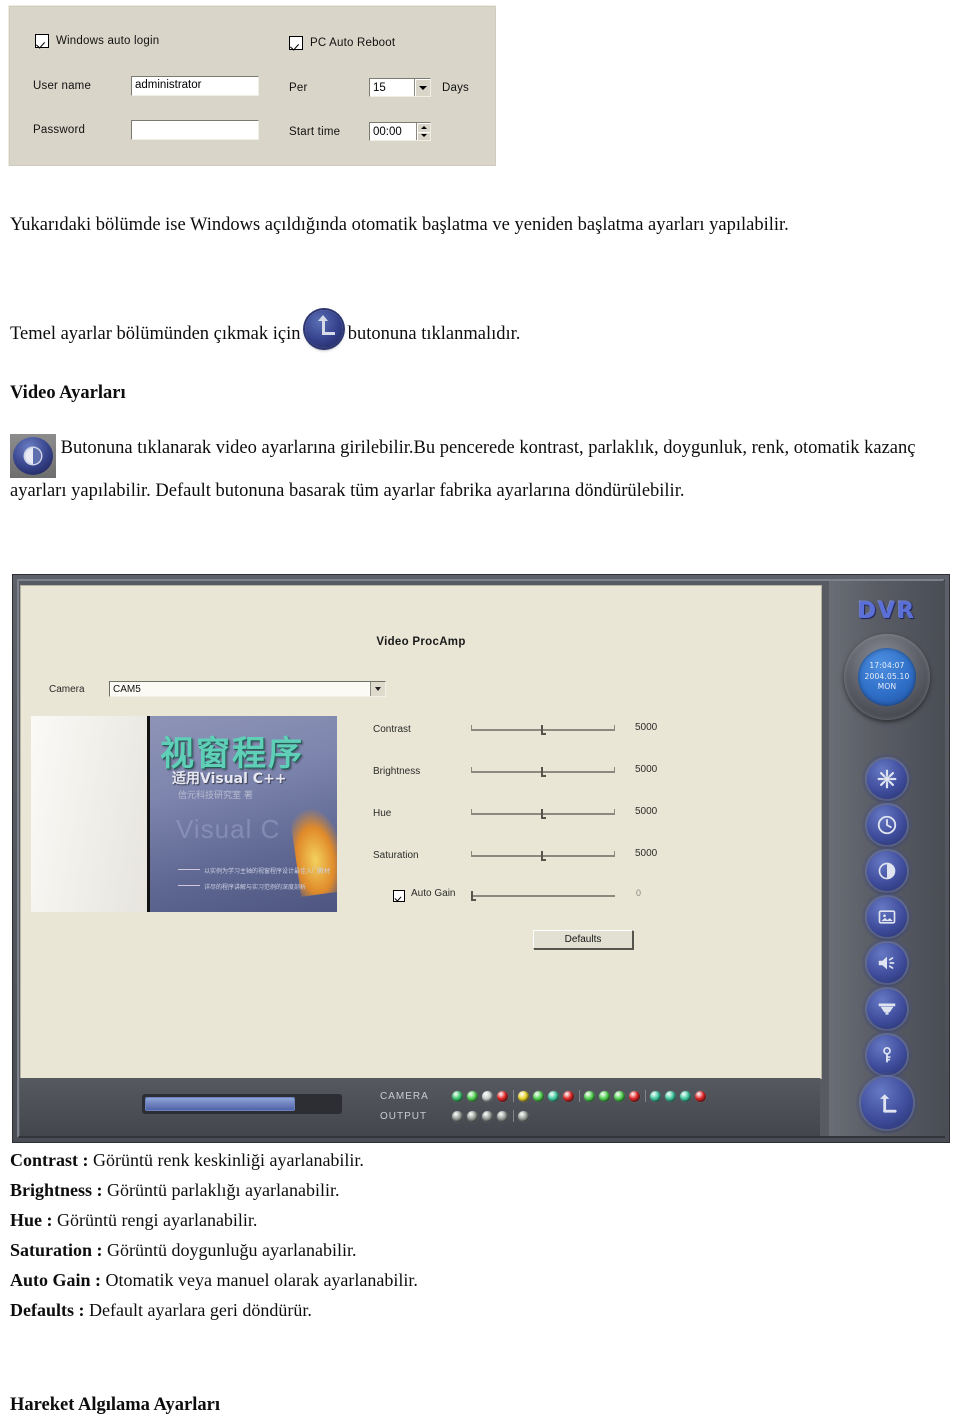 Image resolution: width=960 pixels, height=1423 pixels. What do you see at coordinates (298, 87) in the screenshot?
I see `per-label: Per` at bounding box center [298, 87].